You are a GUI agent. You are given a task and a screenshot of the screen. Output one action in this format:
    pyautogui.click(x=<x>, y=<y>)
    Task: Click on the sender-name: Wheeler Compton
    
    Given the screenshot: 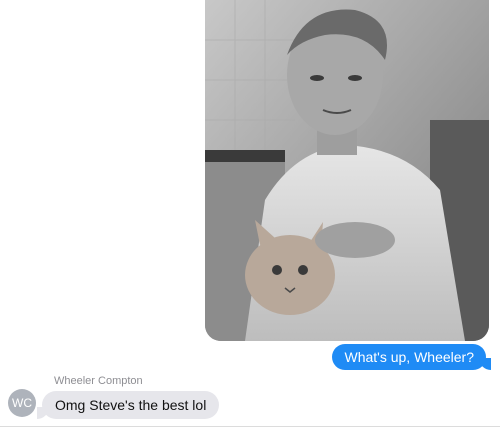 What is the action you would take?
    pyautogui.click(x=98, y=381)
    